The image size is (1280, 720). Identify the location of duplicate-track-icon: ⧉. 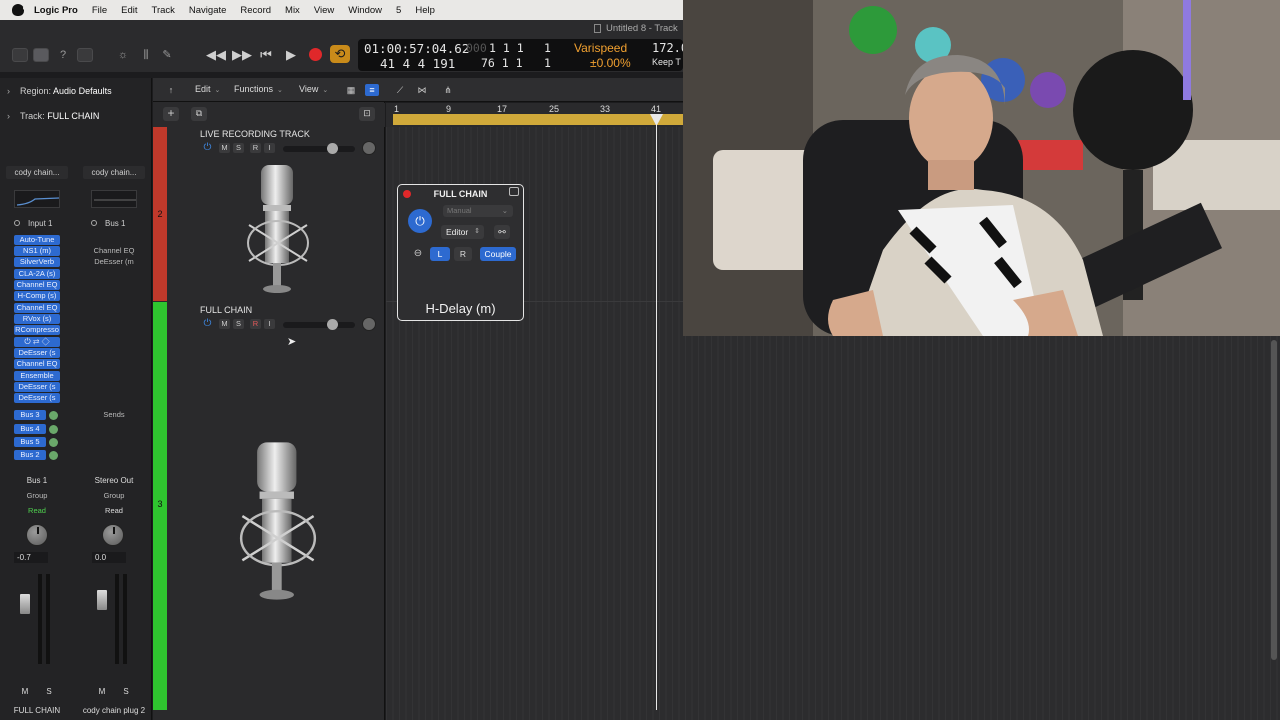
(199, 114).